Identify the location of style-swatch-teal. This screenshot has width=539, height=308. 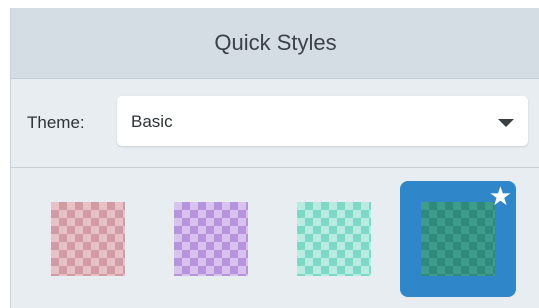
(334, 239).